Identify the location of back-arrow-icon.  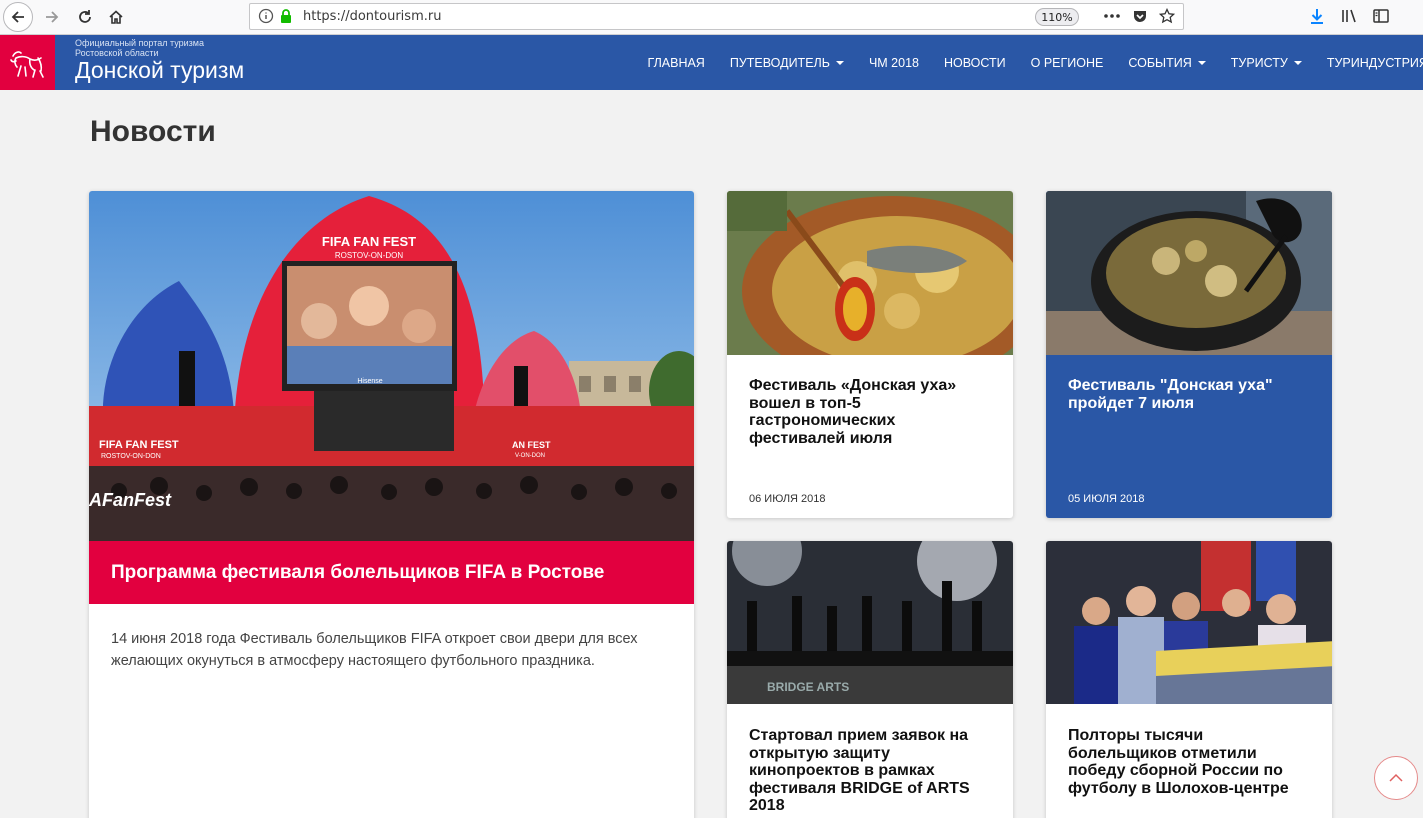
(17, 17).